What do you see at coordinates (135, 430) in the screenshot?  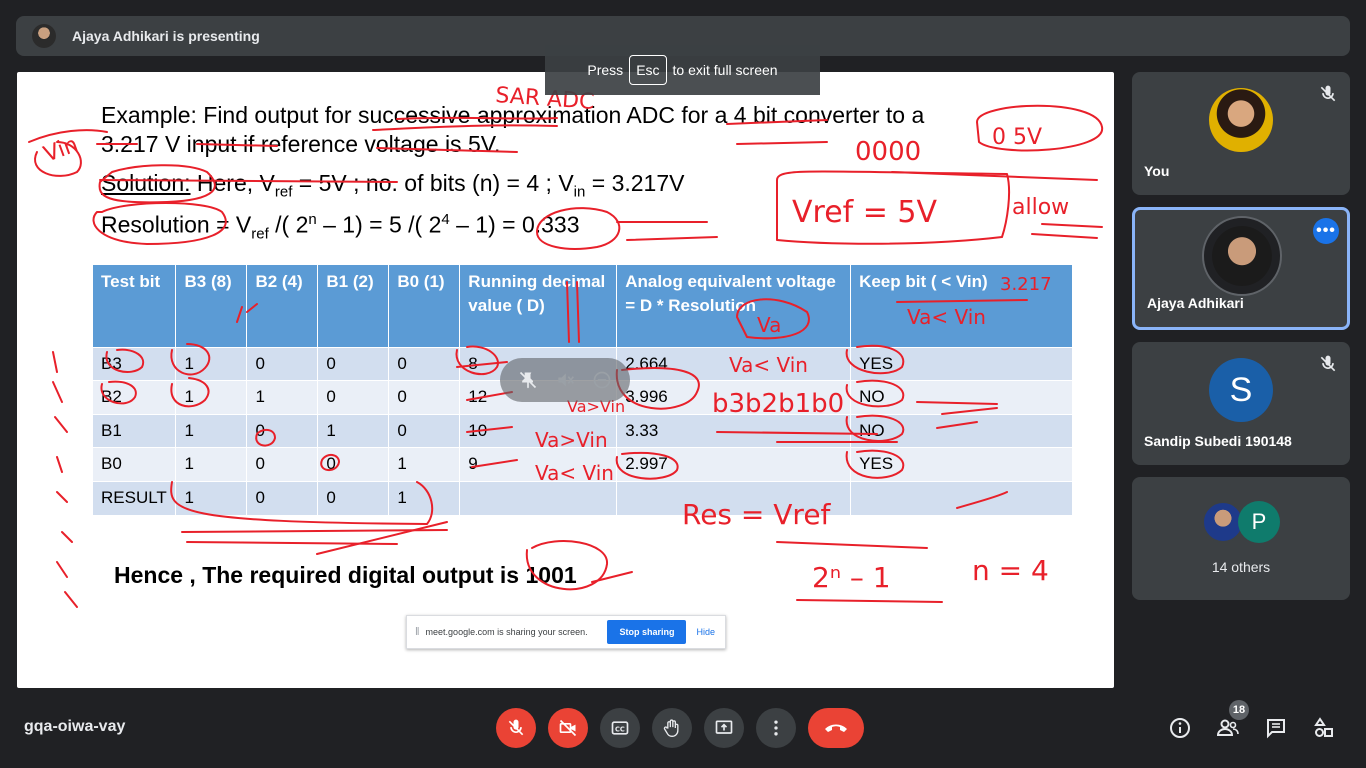 I see `table-cell: B1` at bounding box center [135, 430].